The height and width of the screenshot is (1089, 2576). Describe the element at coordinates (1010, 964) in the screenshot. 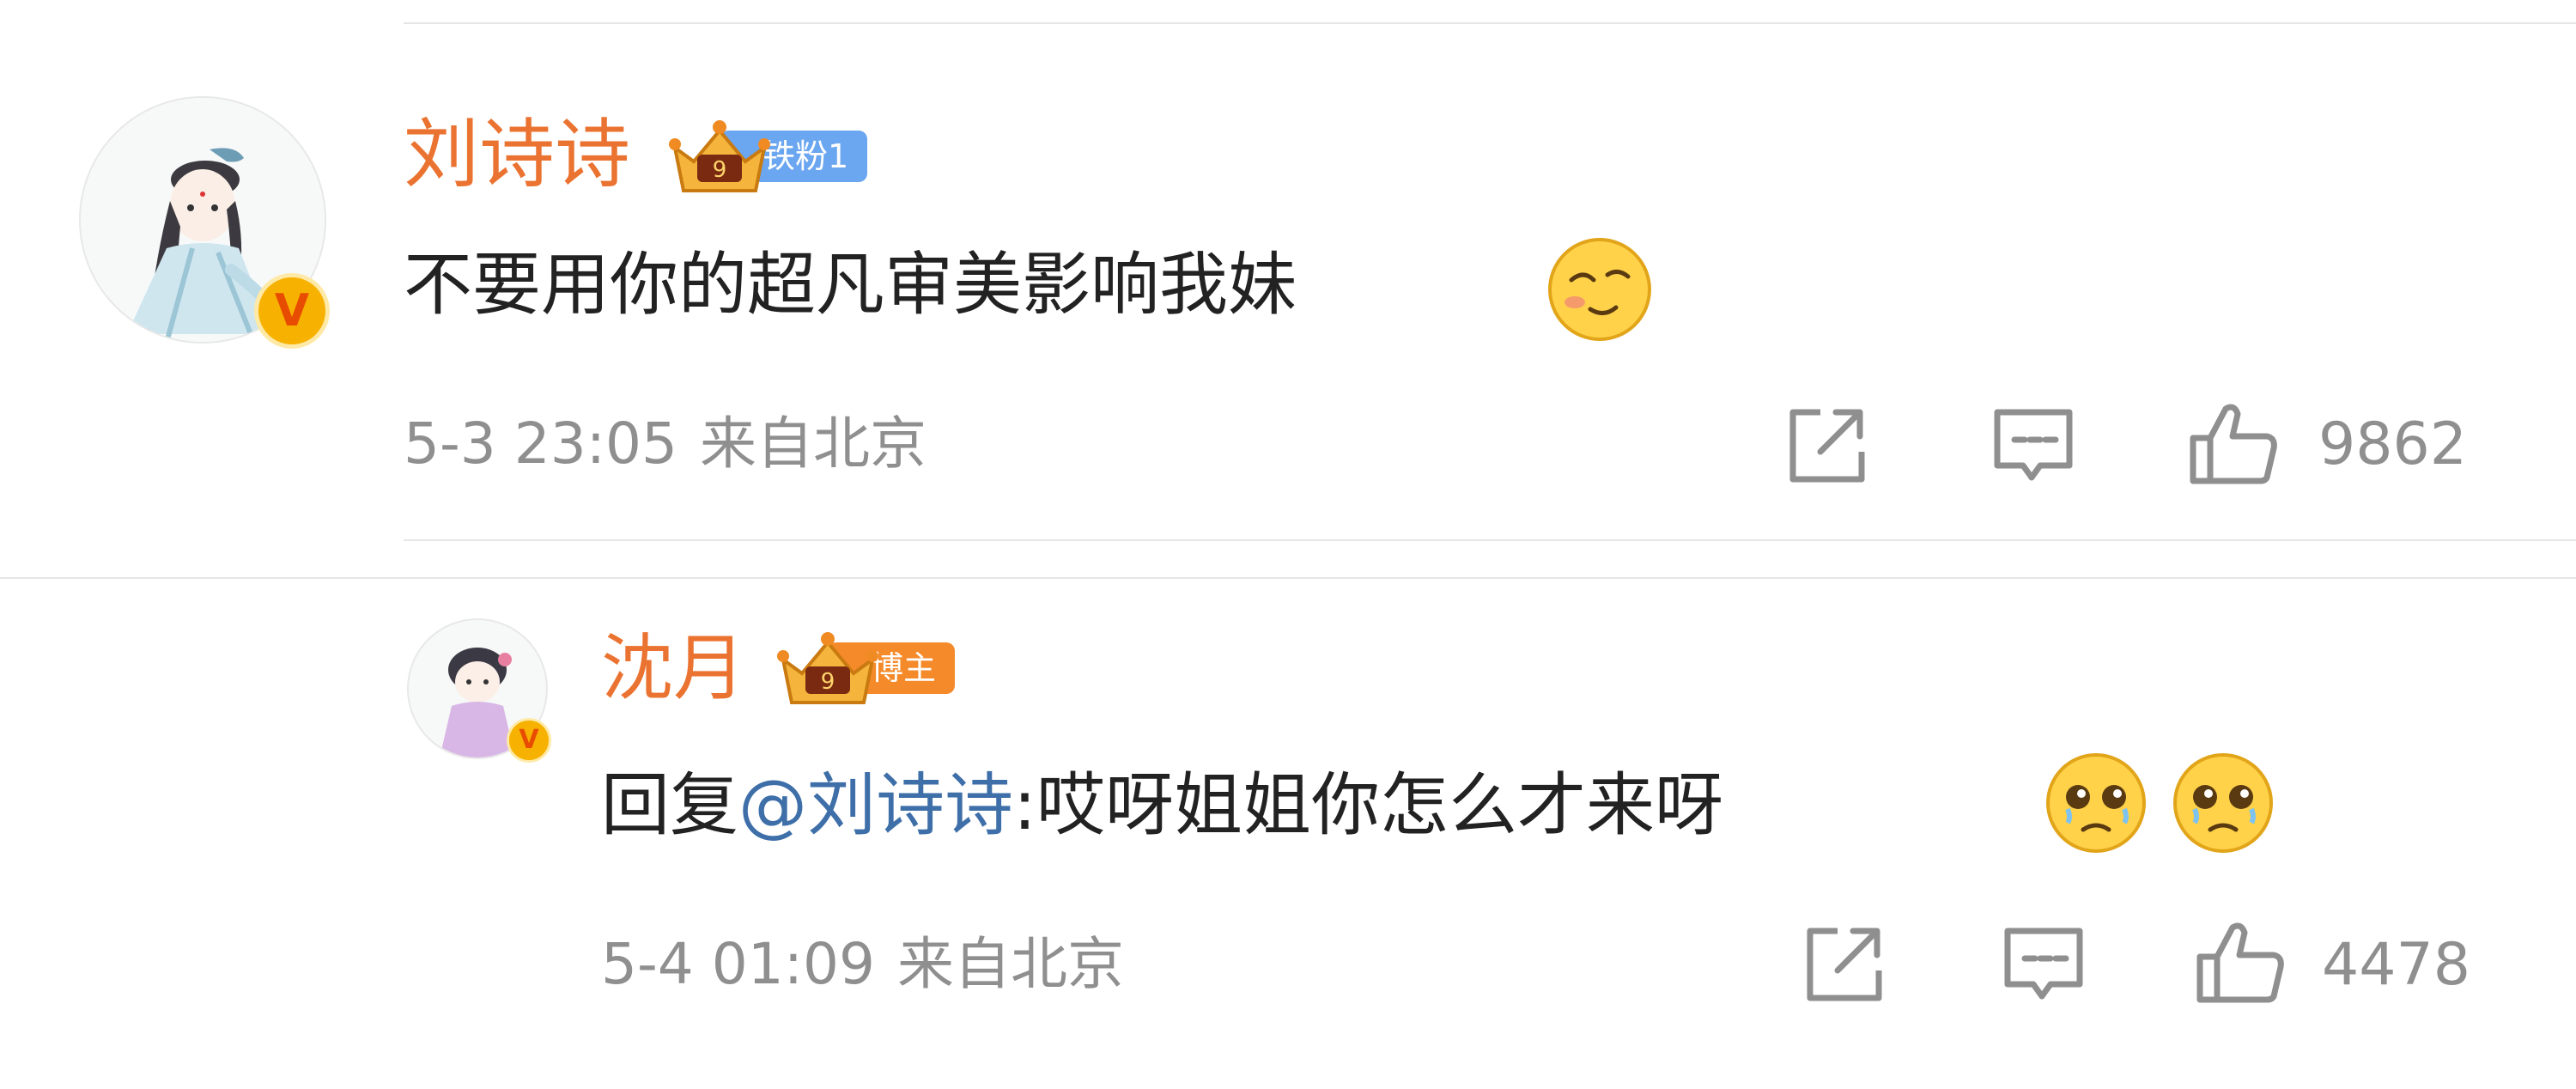

I see `reply-location: 来自北京` at that location.